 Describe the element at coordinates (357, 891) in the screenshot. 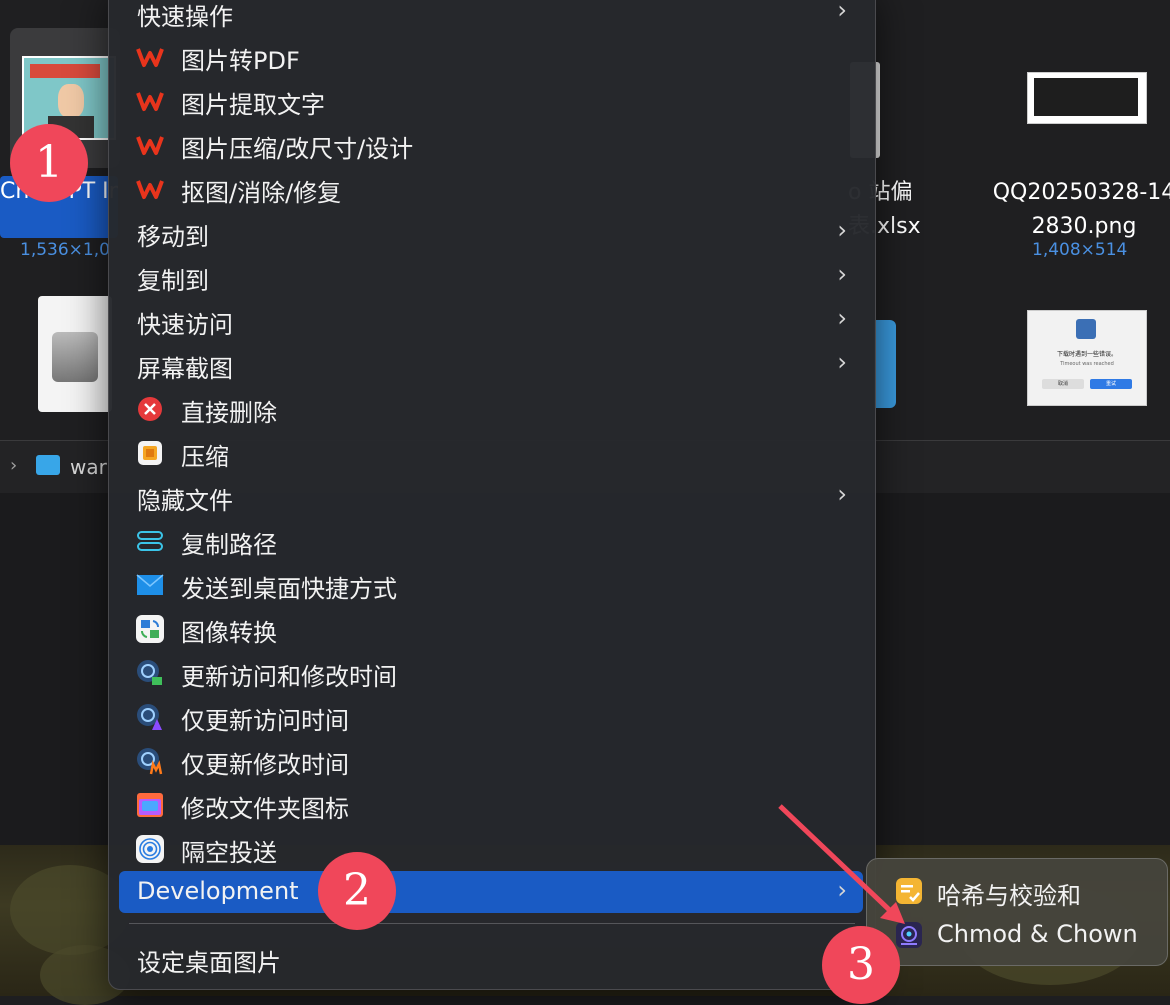

I see `step-marker-2: 2` at that location.